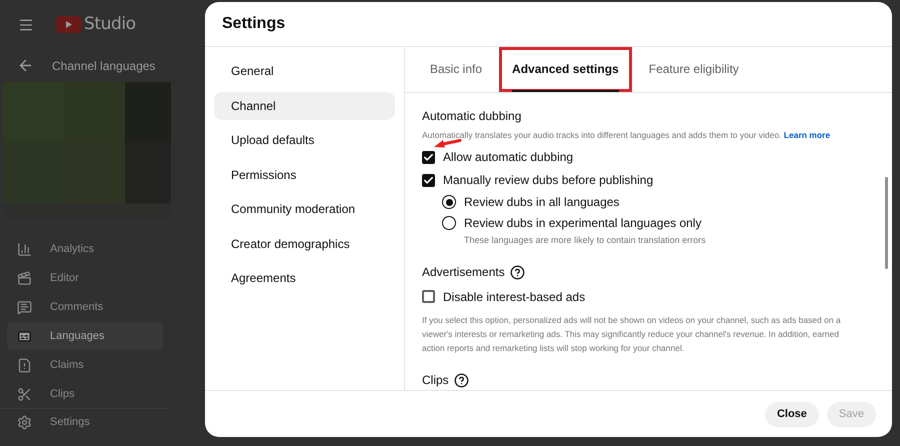 This screenshot has height=446, width=900. What do you see at coordinates (304, 209) in the screenshot?
I see `settings-nav-item: Community moderation` at bounding box center [304, 209].